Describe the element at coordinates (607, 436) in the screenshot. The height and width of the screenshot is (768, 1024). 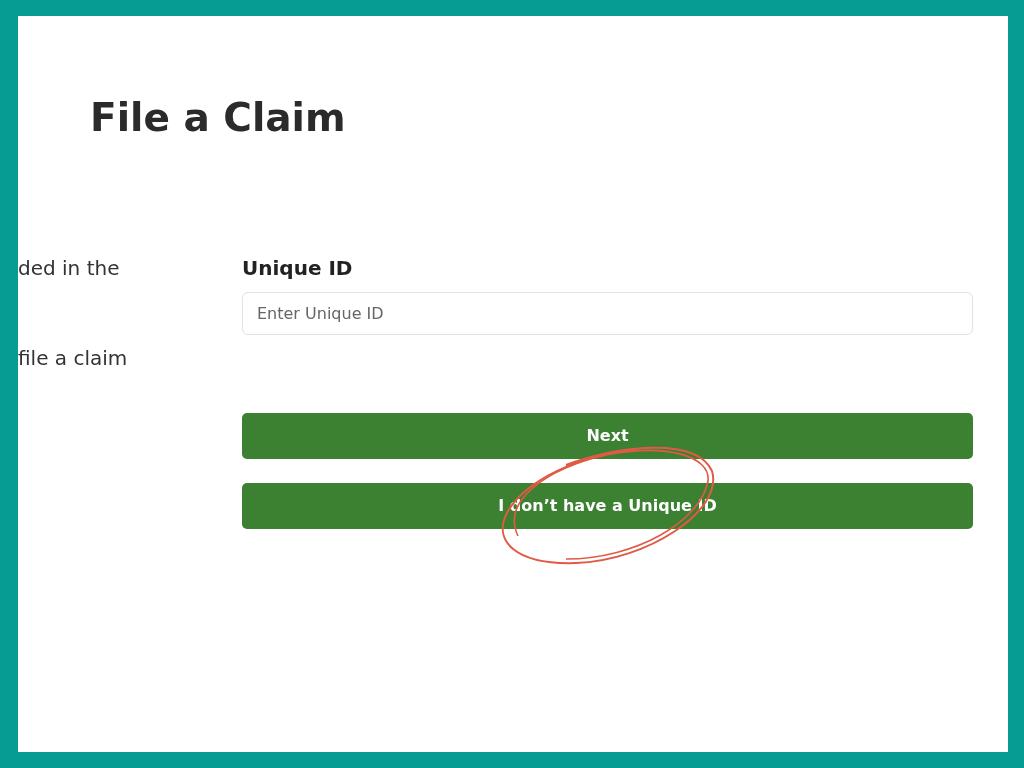
I see `submit-button: Next` at that location.